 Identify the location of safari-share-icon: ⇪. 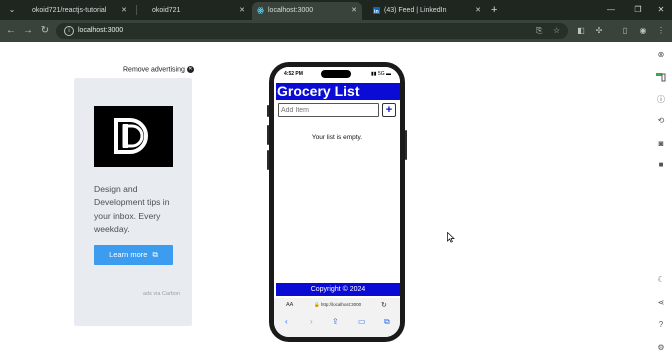
(335, 322).